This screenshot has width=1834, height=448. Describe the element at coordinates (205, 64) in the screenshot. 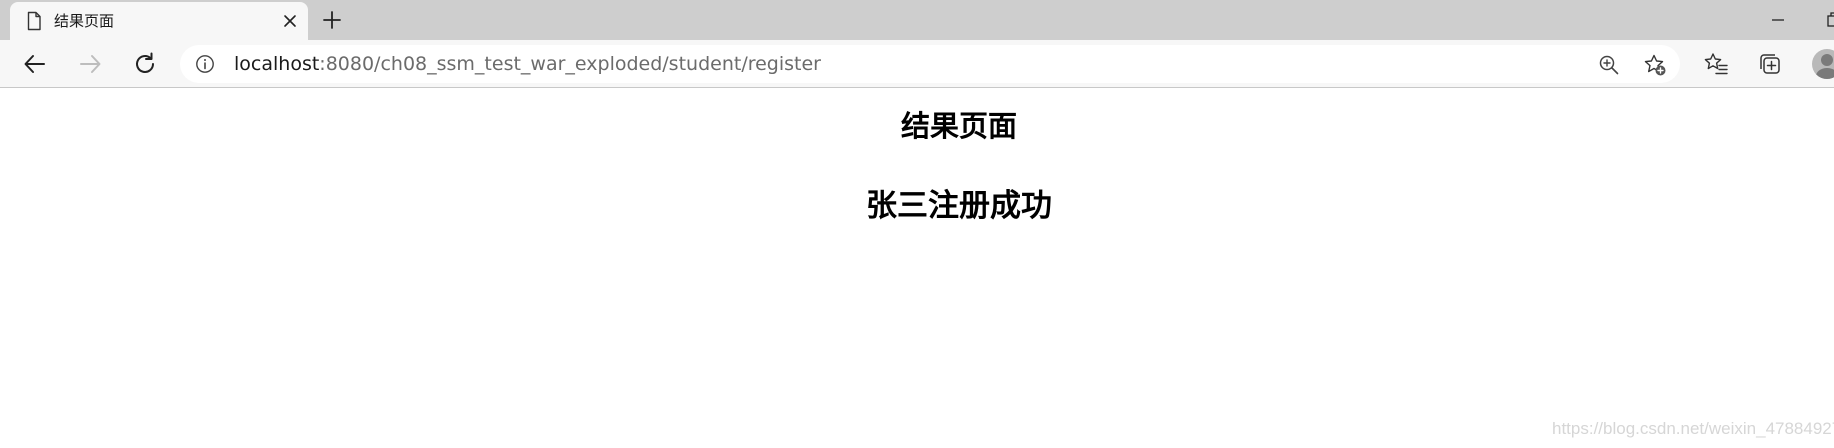

I see `info-icon` at that location.